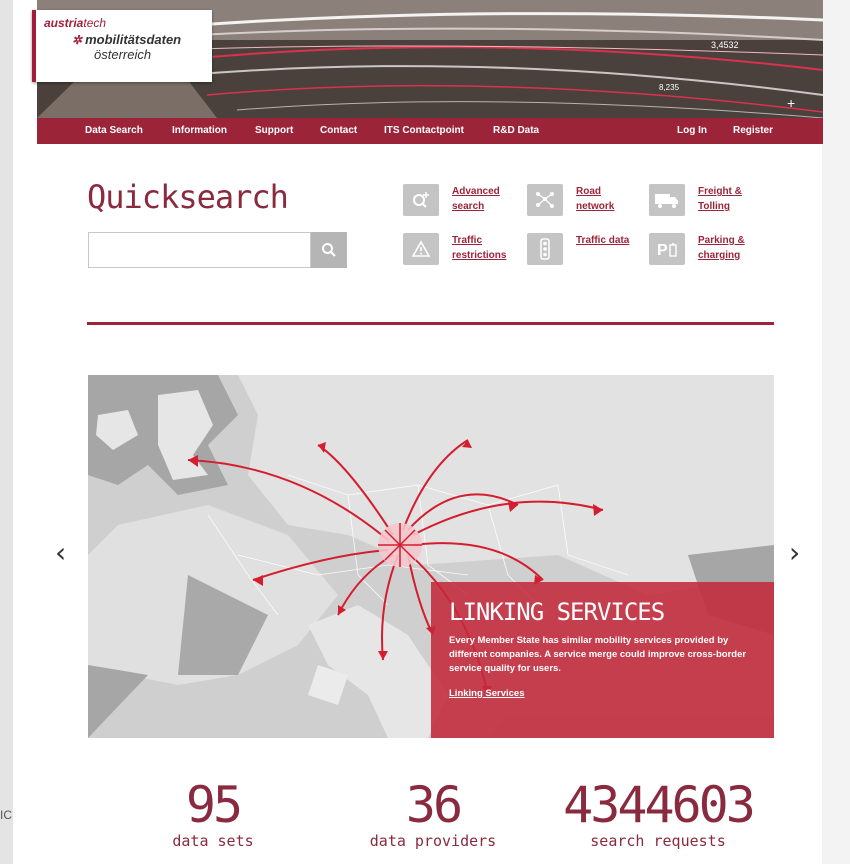  What do you see at coordinates (424, 130) in the screenshot?
I see `nav-its-contactpoint: ITS Contactpoint` at bounding box center [424, 130].